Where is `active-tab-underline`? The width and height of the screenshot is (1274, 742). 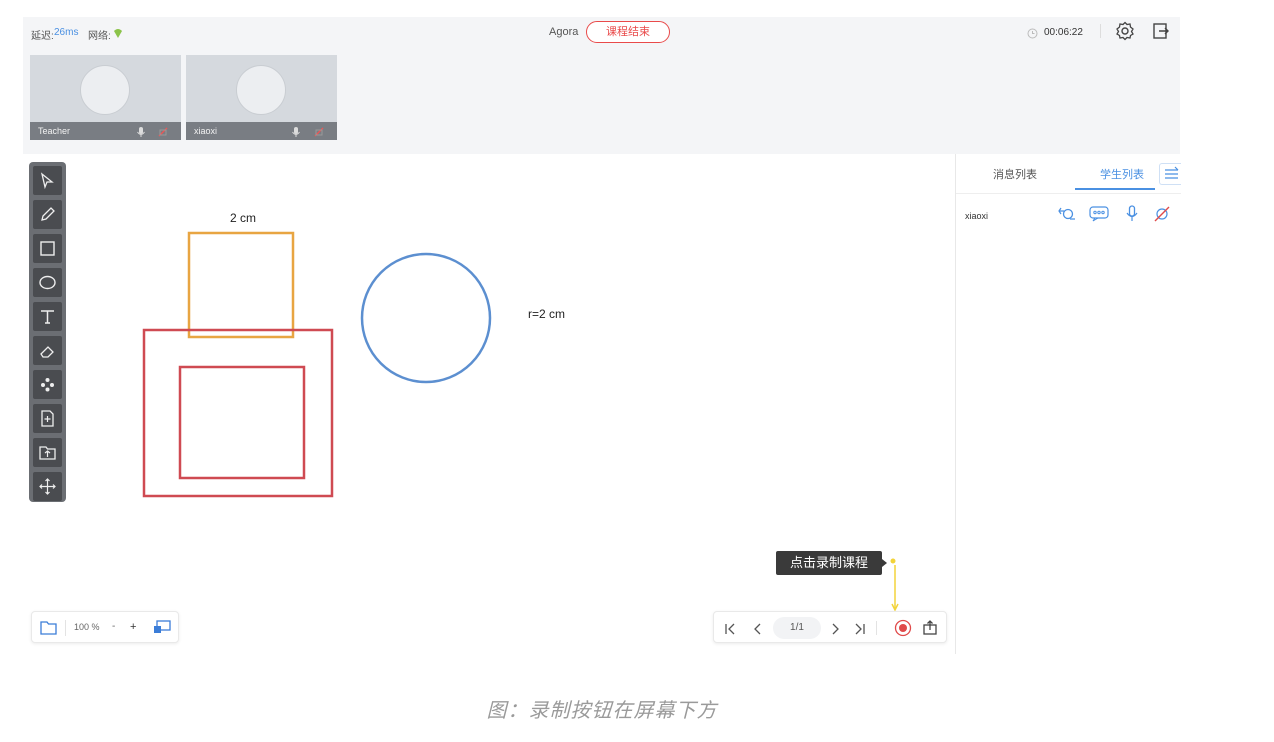 active-tab-underline is located at coordinates (1115, 189).